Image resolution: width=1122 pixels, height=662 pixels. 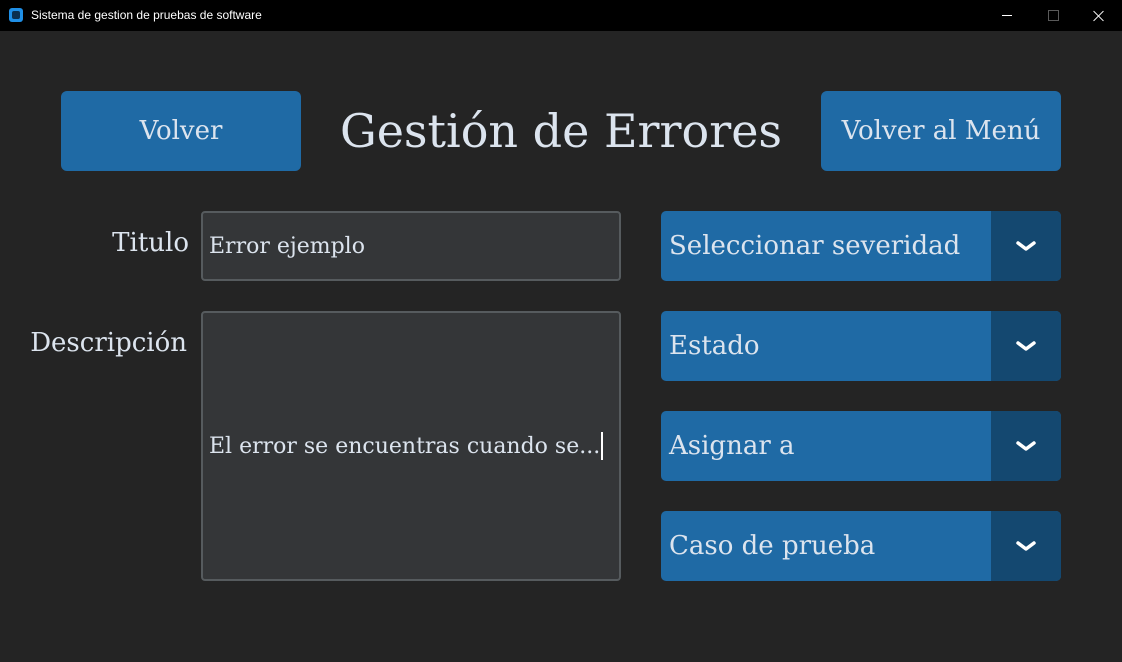 I want to click on description-label: Descripción, so click(x=108, y=343).